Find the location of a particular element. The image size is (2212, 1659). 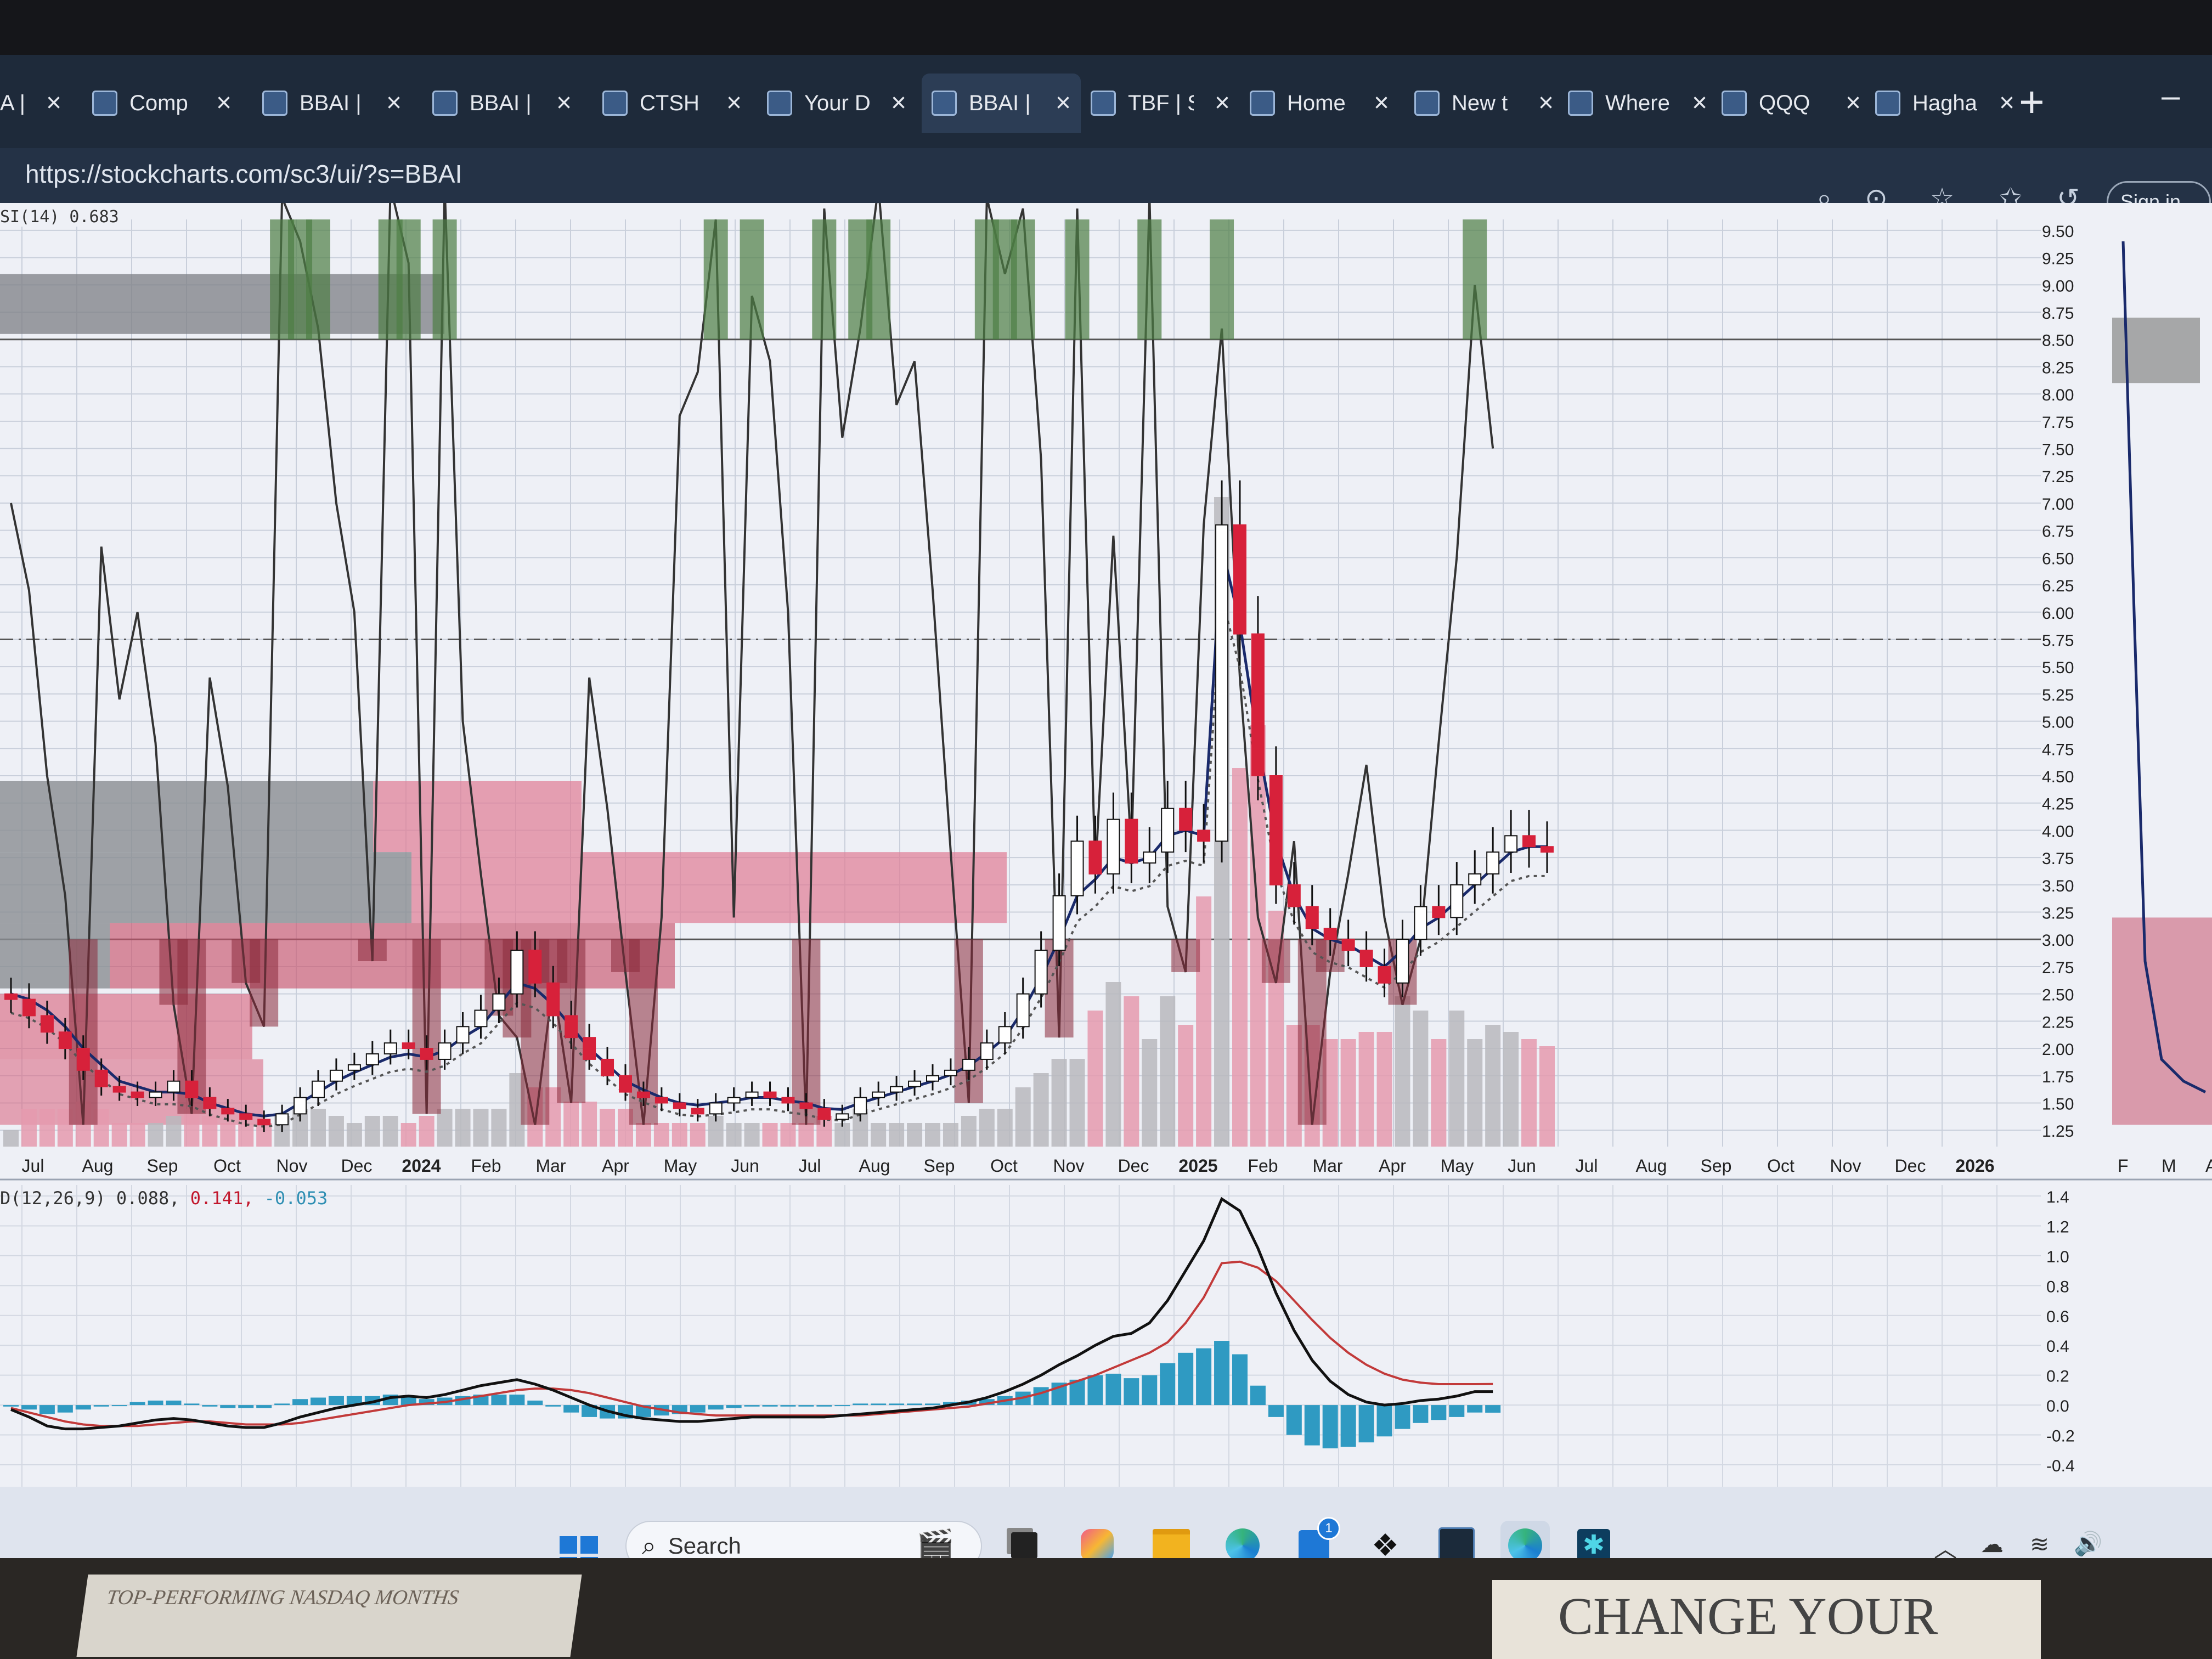

minimize-button: – is located at coordinates (2171, 96).